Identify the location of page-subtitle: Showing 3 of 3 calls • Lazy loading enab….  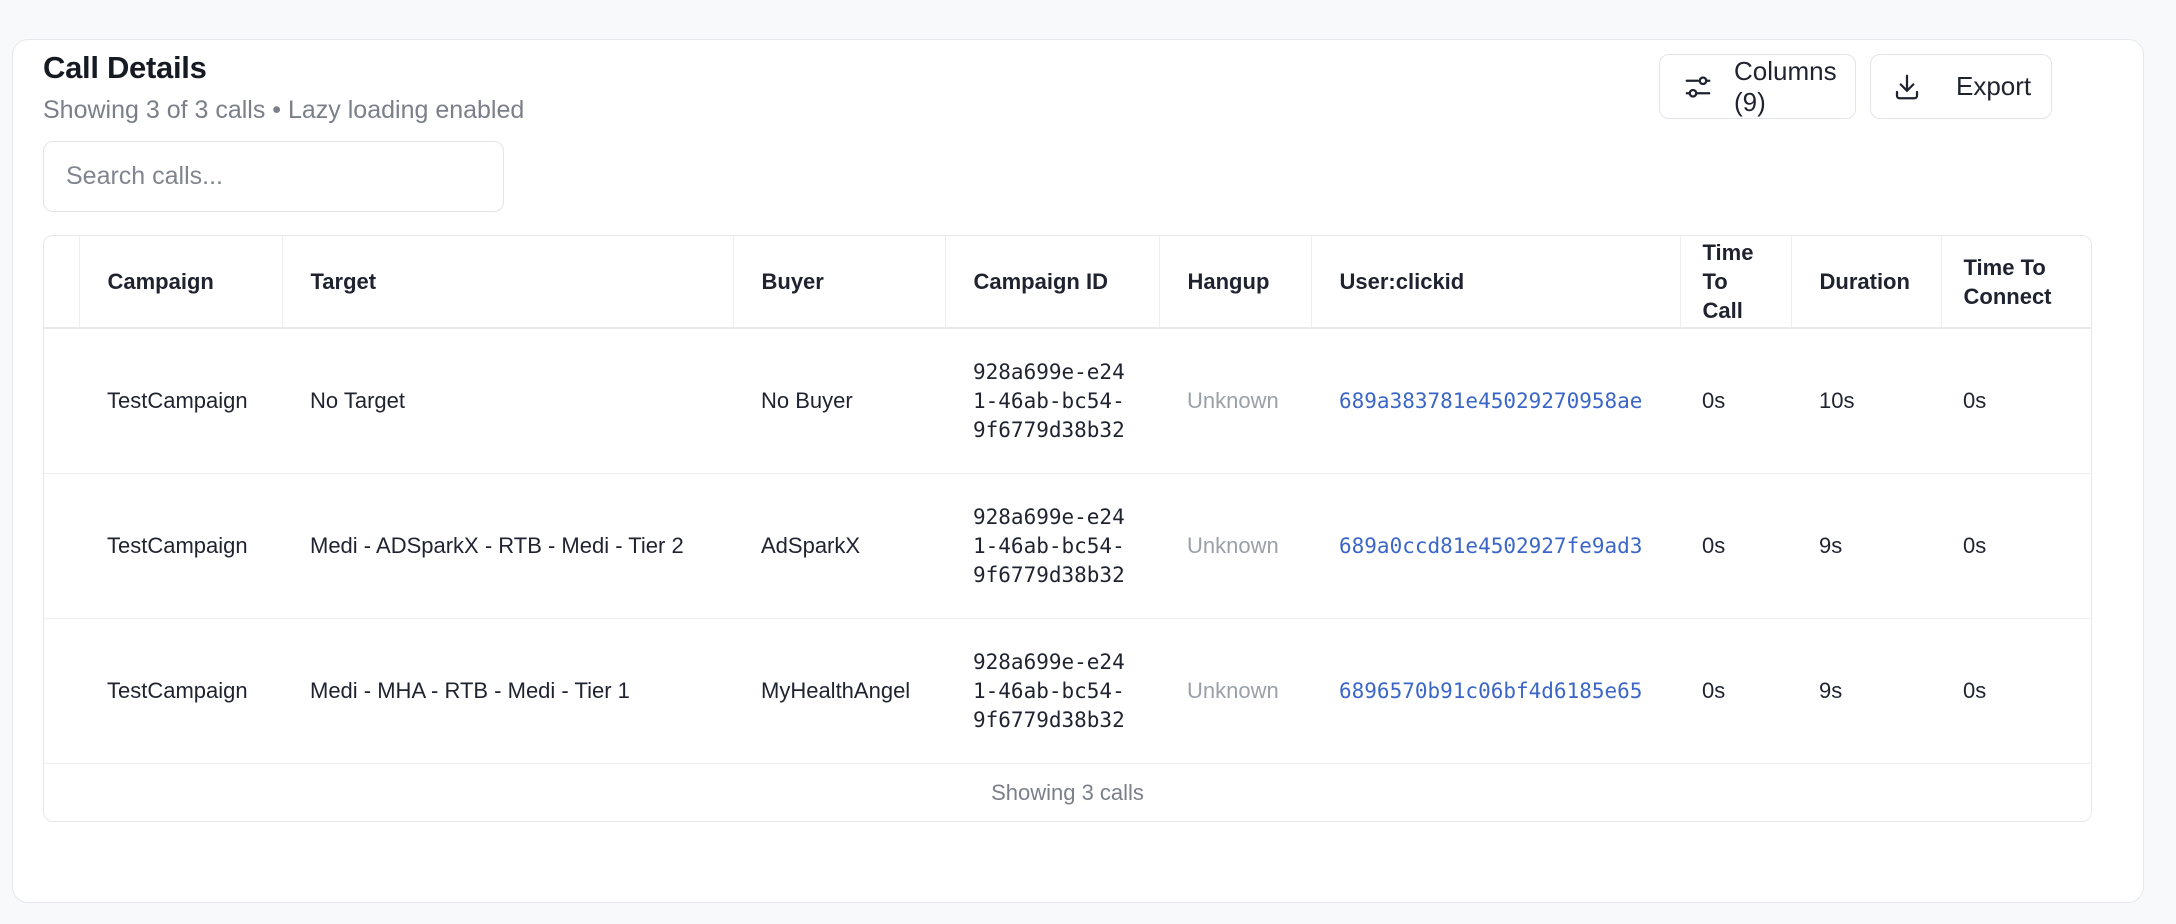
(284, 110).